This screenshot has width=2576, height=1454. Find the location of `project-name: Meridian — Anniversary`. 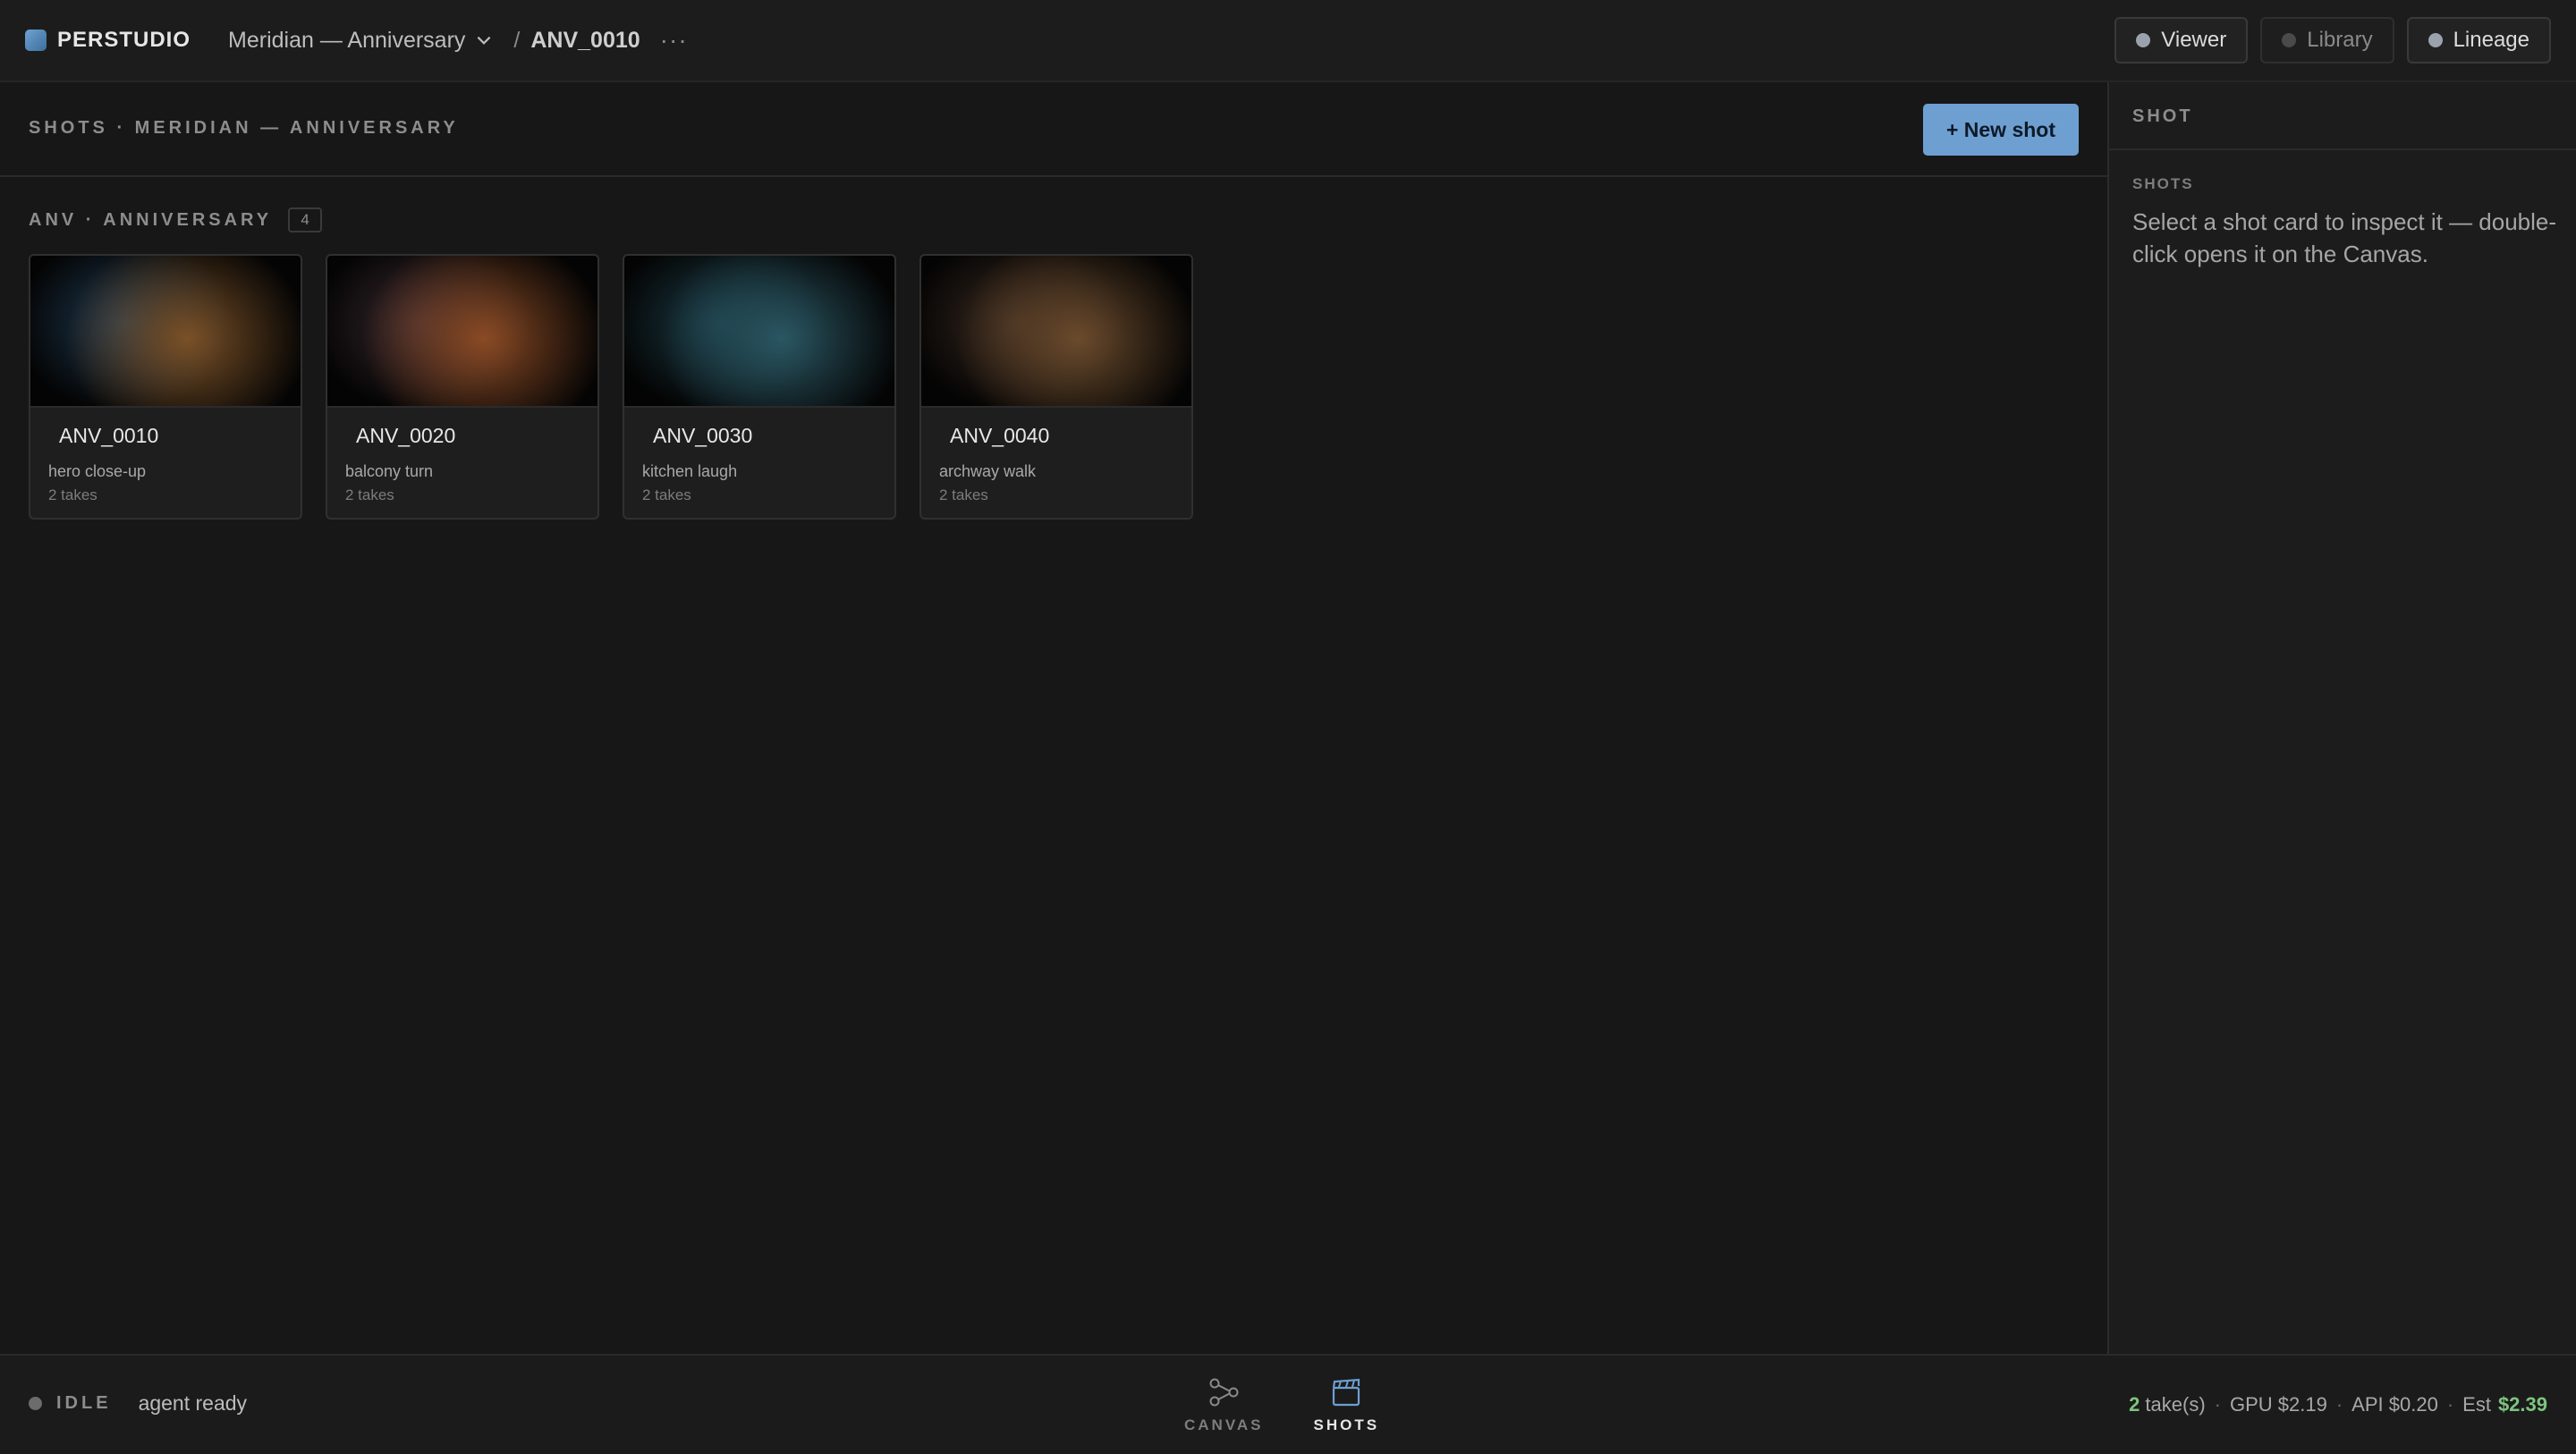

project-name: Meridian — Anniversary is located at coordinates (347, 40).